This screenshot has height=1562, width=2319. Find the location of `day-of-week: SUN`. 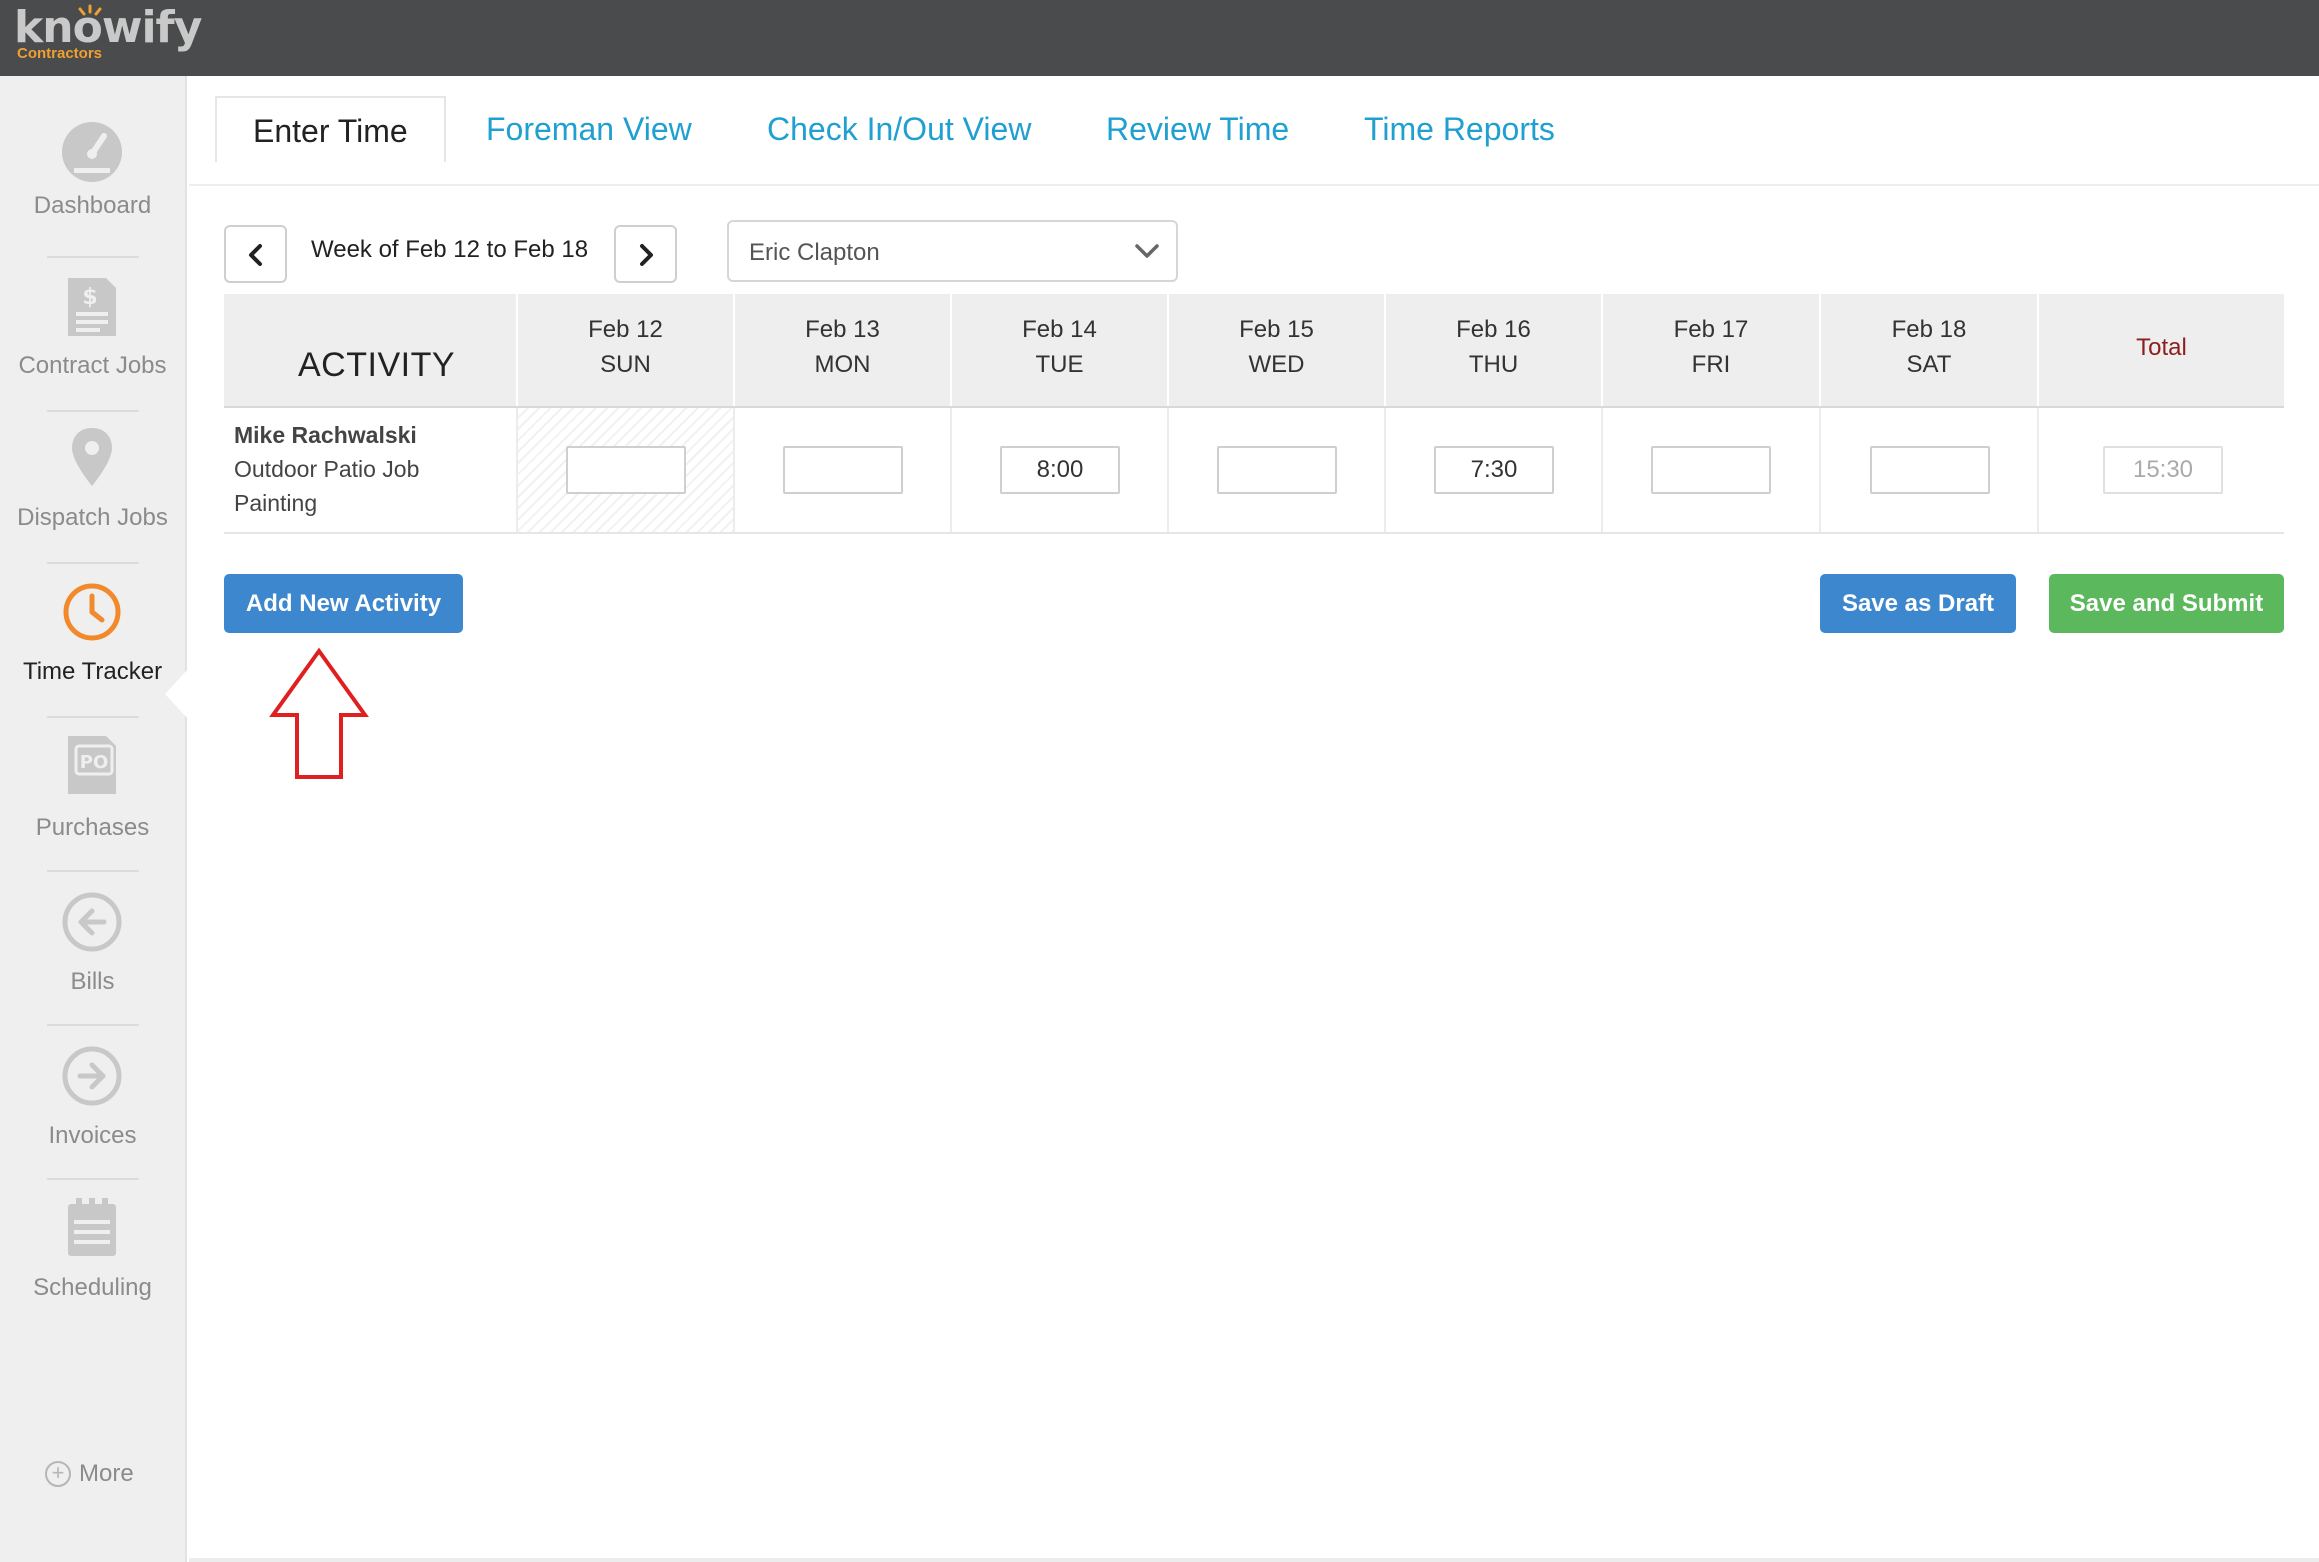

day-of-week: SUN is located at coordinates (625, 364).